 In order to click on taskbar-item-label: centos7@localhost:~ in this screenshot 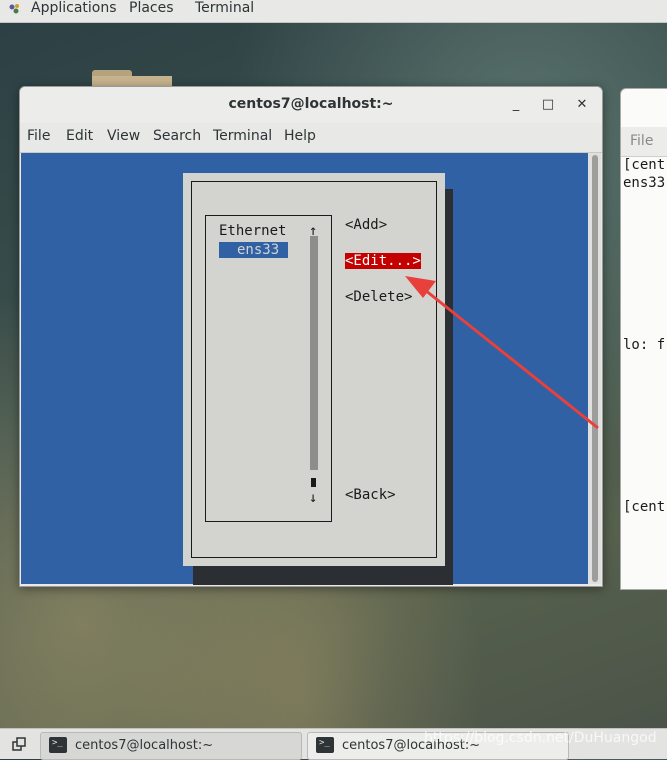, I will do `click(144, 745)`.